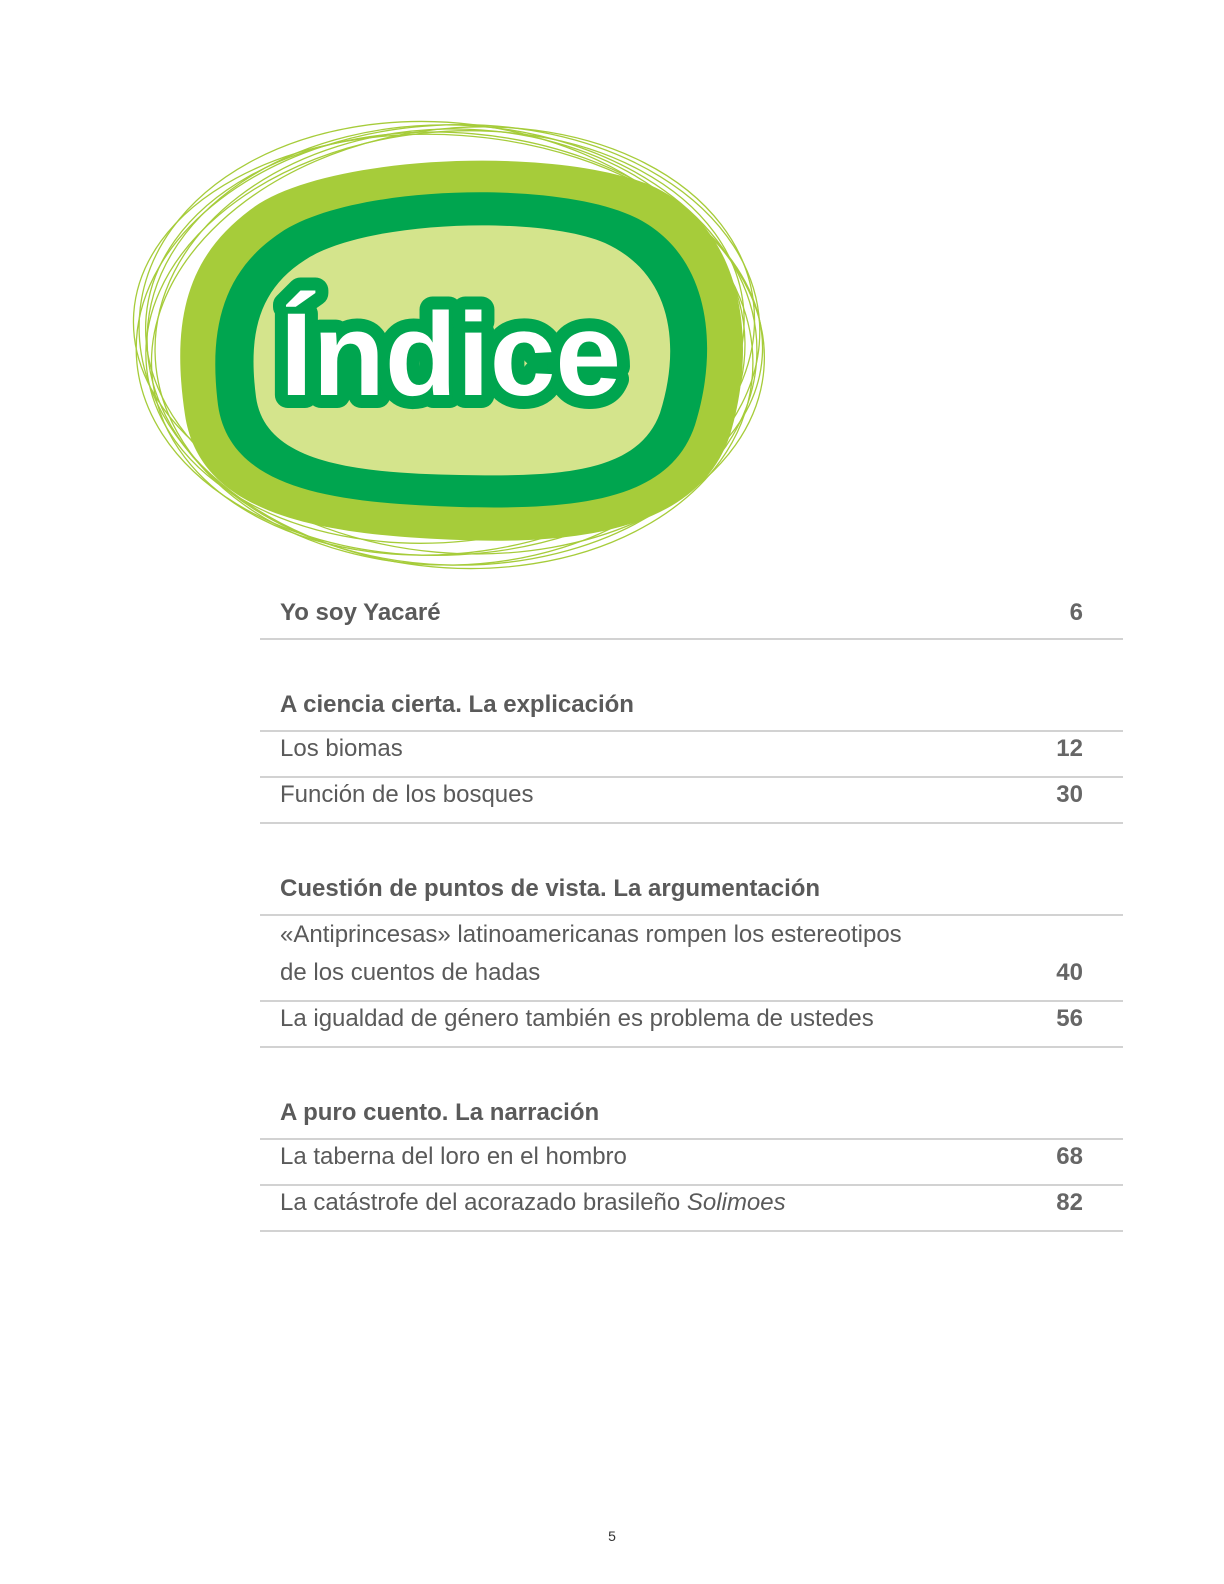  Describe the element at coordinates (360, 612) in the screenshot. I see `section-title: Yo soy Yacaré` at that location.